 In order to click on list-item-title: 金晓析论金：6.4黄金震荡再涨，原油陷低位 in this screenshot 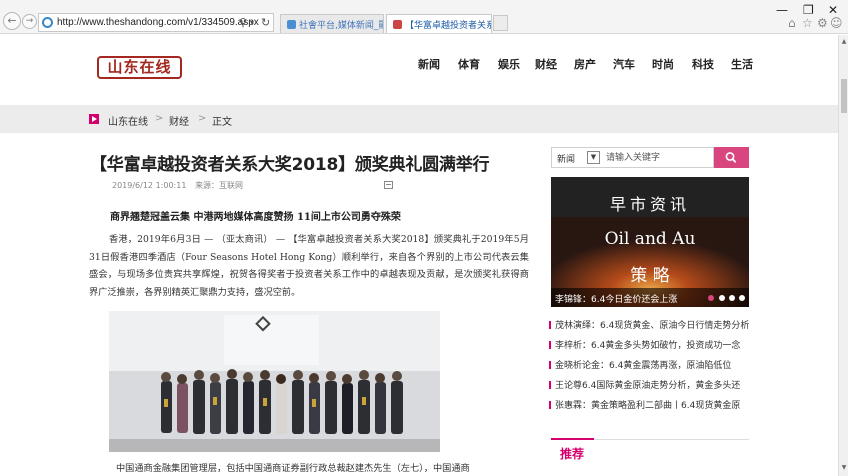, I will do `click(643, 366)`.